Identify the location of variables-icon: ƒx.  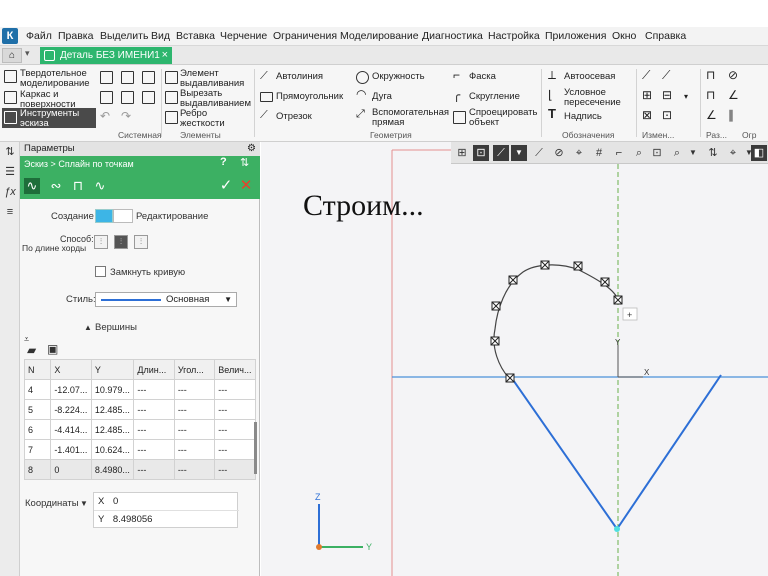
(10, 192).